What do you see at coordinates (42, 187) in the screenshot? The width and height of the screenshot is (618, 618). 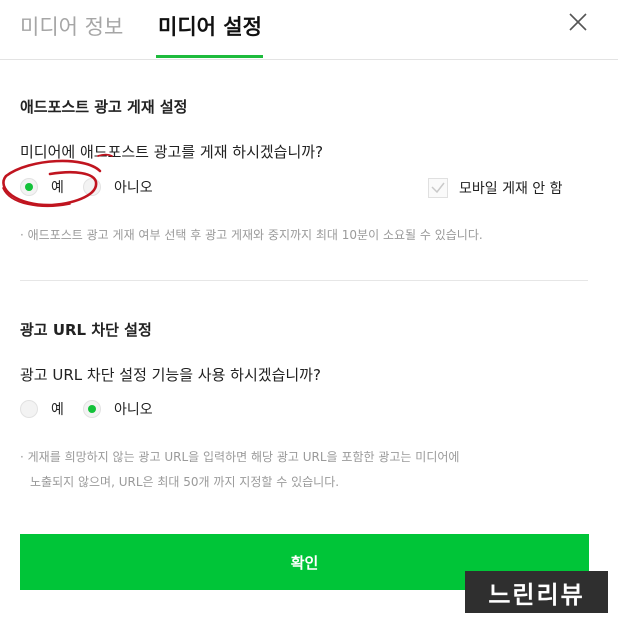 I see `adpost-radio-yes: 예` at bounding box center [42, 187].